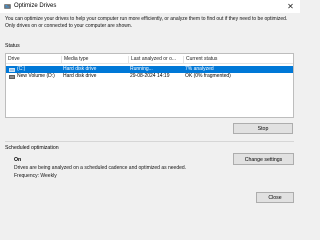 The image size is (320, 240). What do you see at coordinates (35, 176) in the screenshot?
I see `schedule-frequency: Frequency: Weekly` at bounding box center [35, 176].